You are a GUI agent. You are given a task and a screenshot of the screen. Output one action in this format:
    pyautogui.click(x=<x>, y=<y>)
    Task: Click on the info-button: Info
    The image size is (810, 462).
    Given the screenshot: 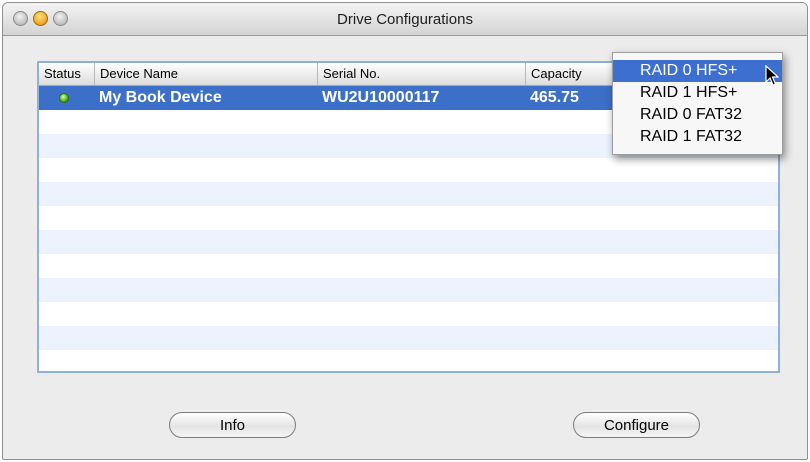 What is the action you would take?
    pyautogui.click(x=232, y=425)
    